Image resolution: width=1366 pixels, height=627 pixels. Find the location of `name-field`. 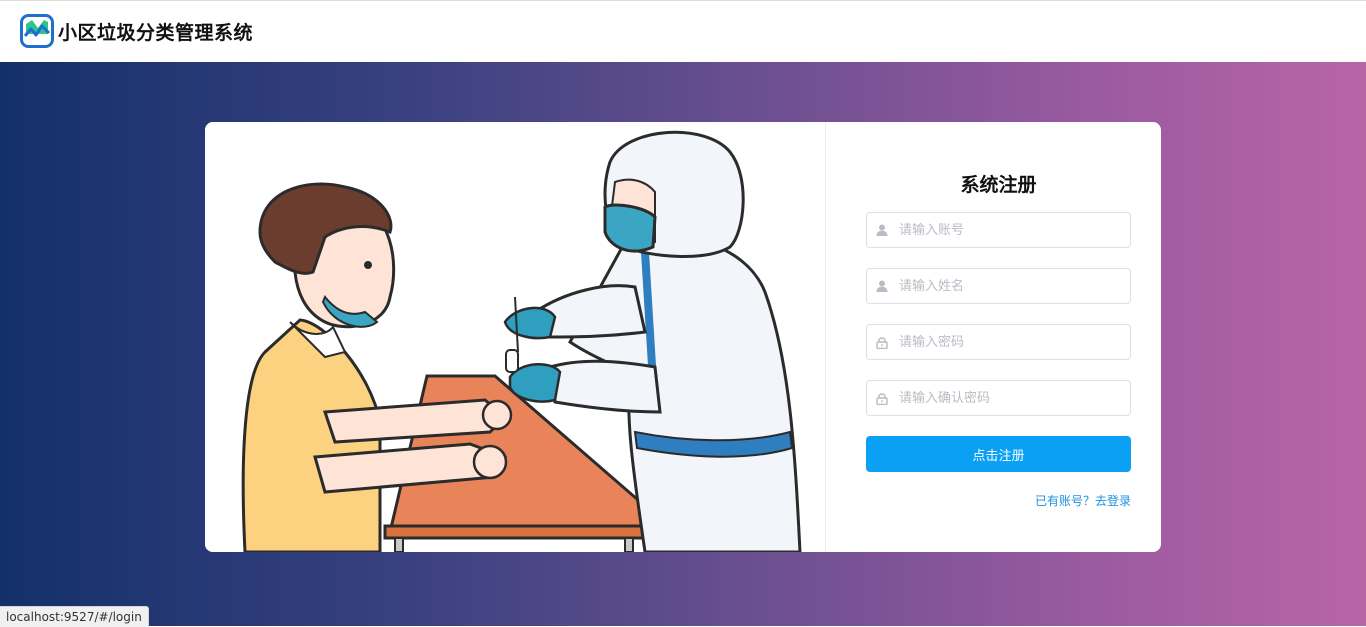

name-field is located at coordinates (998, 286).